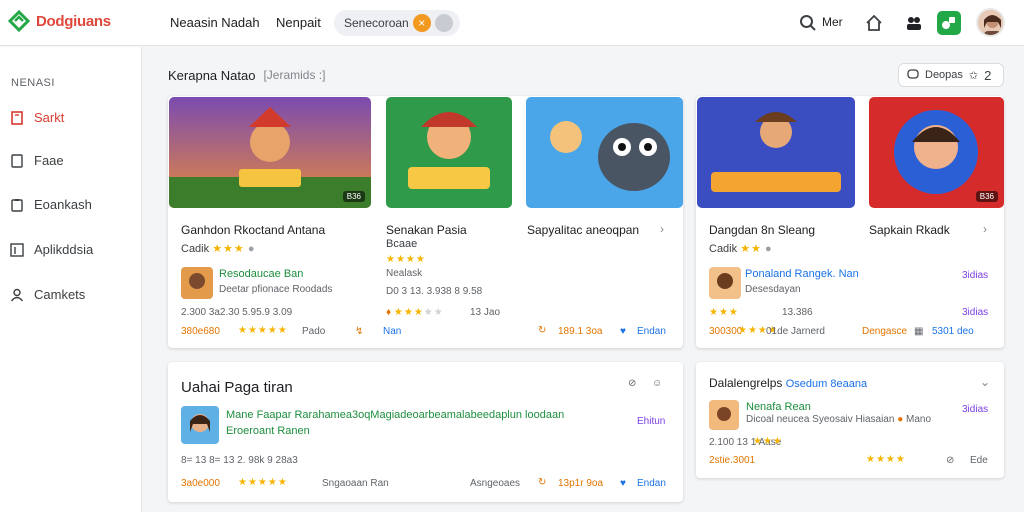  What do you see at coordinates (268, 431) in the screenshot?
I see `featured-developer-line2: Eroeroant Ranen` at bounding box center [268, 431].